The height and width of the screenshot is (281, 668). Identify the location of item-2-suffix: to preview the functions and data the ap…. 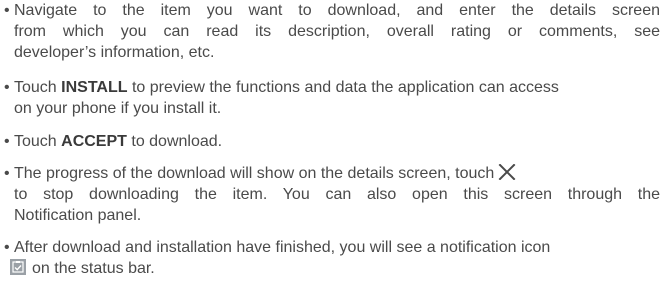
(343, 87).